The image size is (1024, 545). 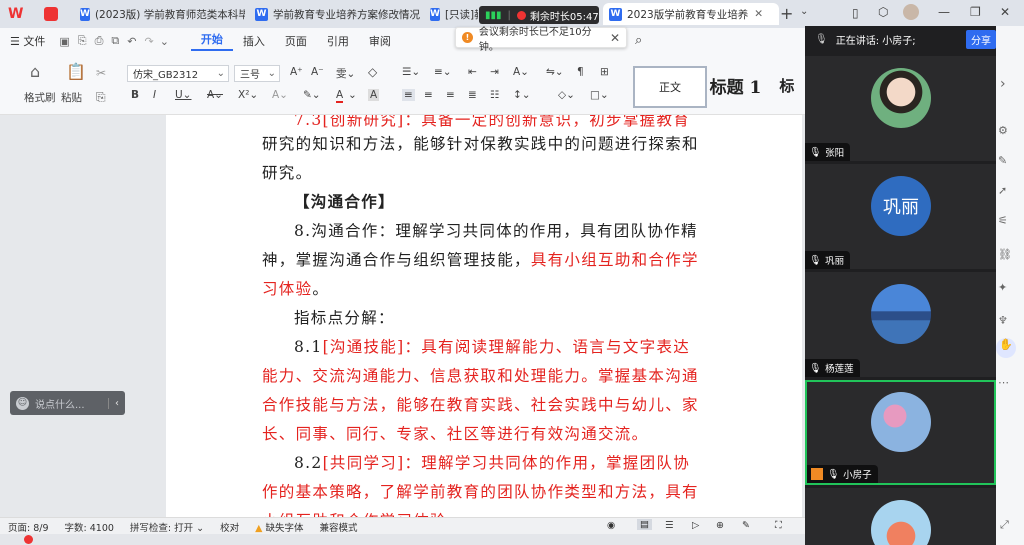 I want to click on tools-icon: ✦, so click(x=1002, y=287).